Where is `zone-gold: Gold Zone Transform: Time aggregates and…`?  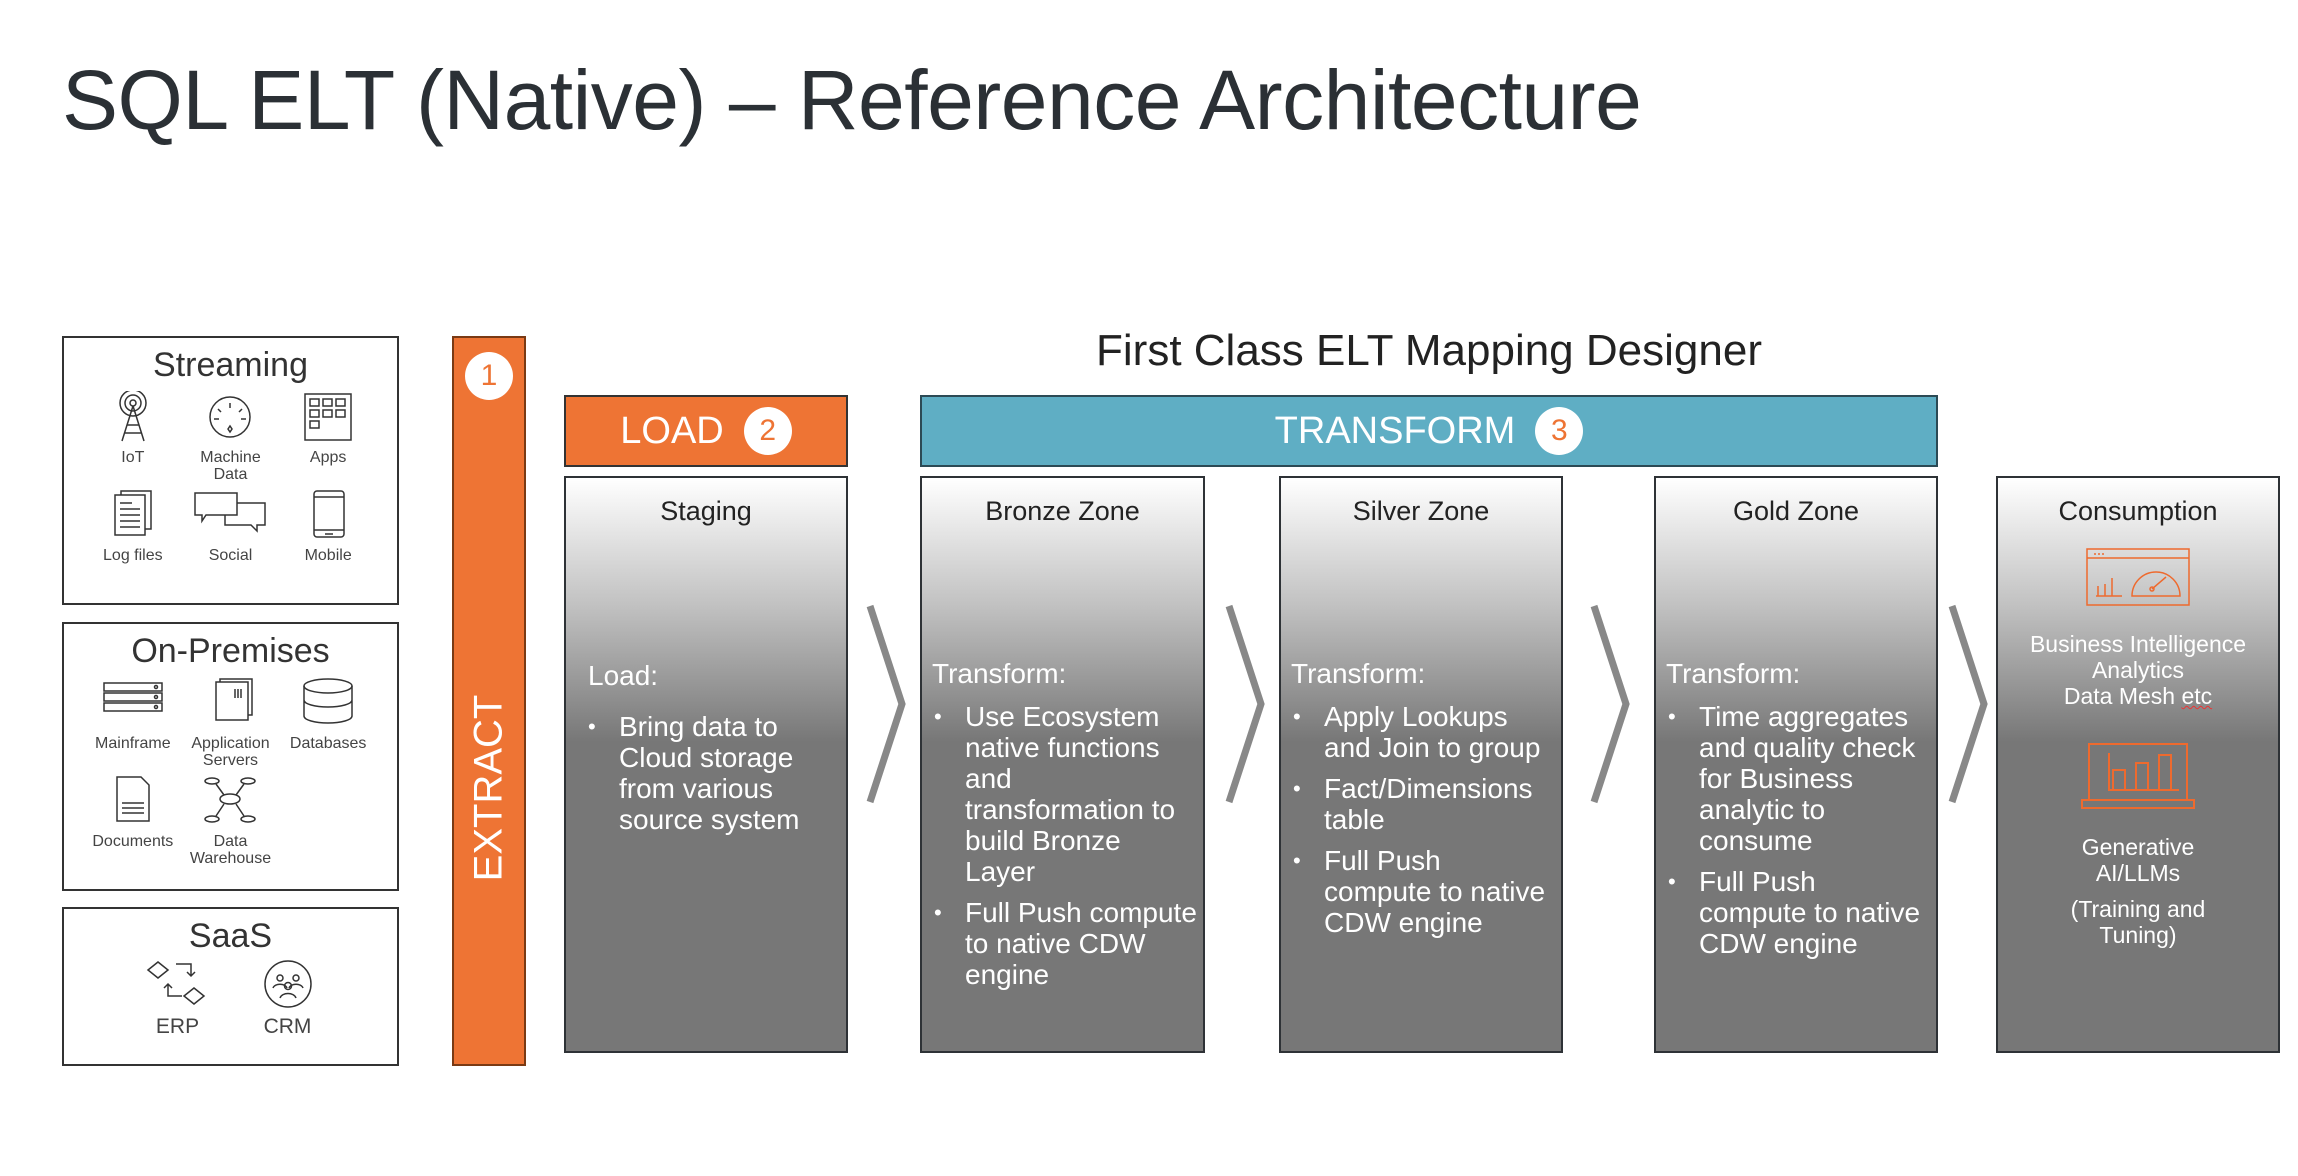
zone-gold: Gold Zone Transform: Time aggregates and… is located at coordinates (1796, 764).